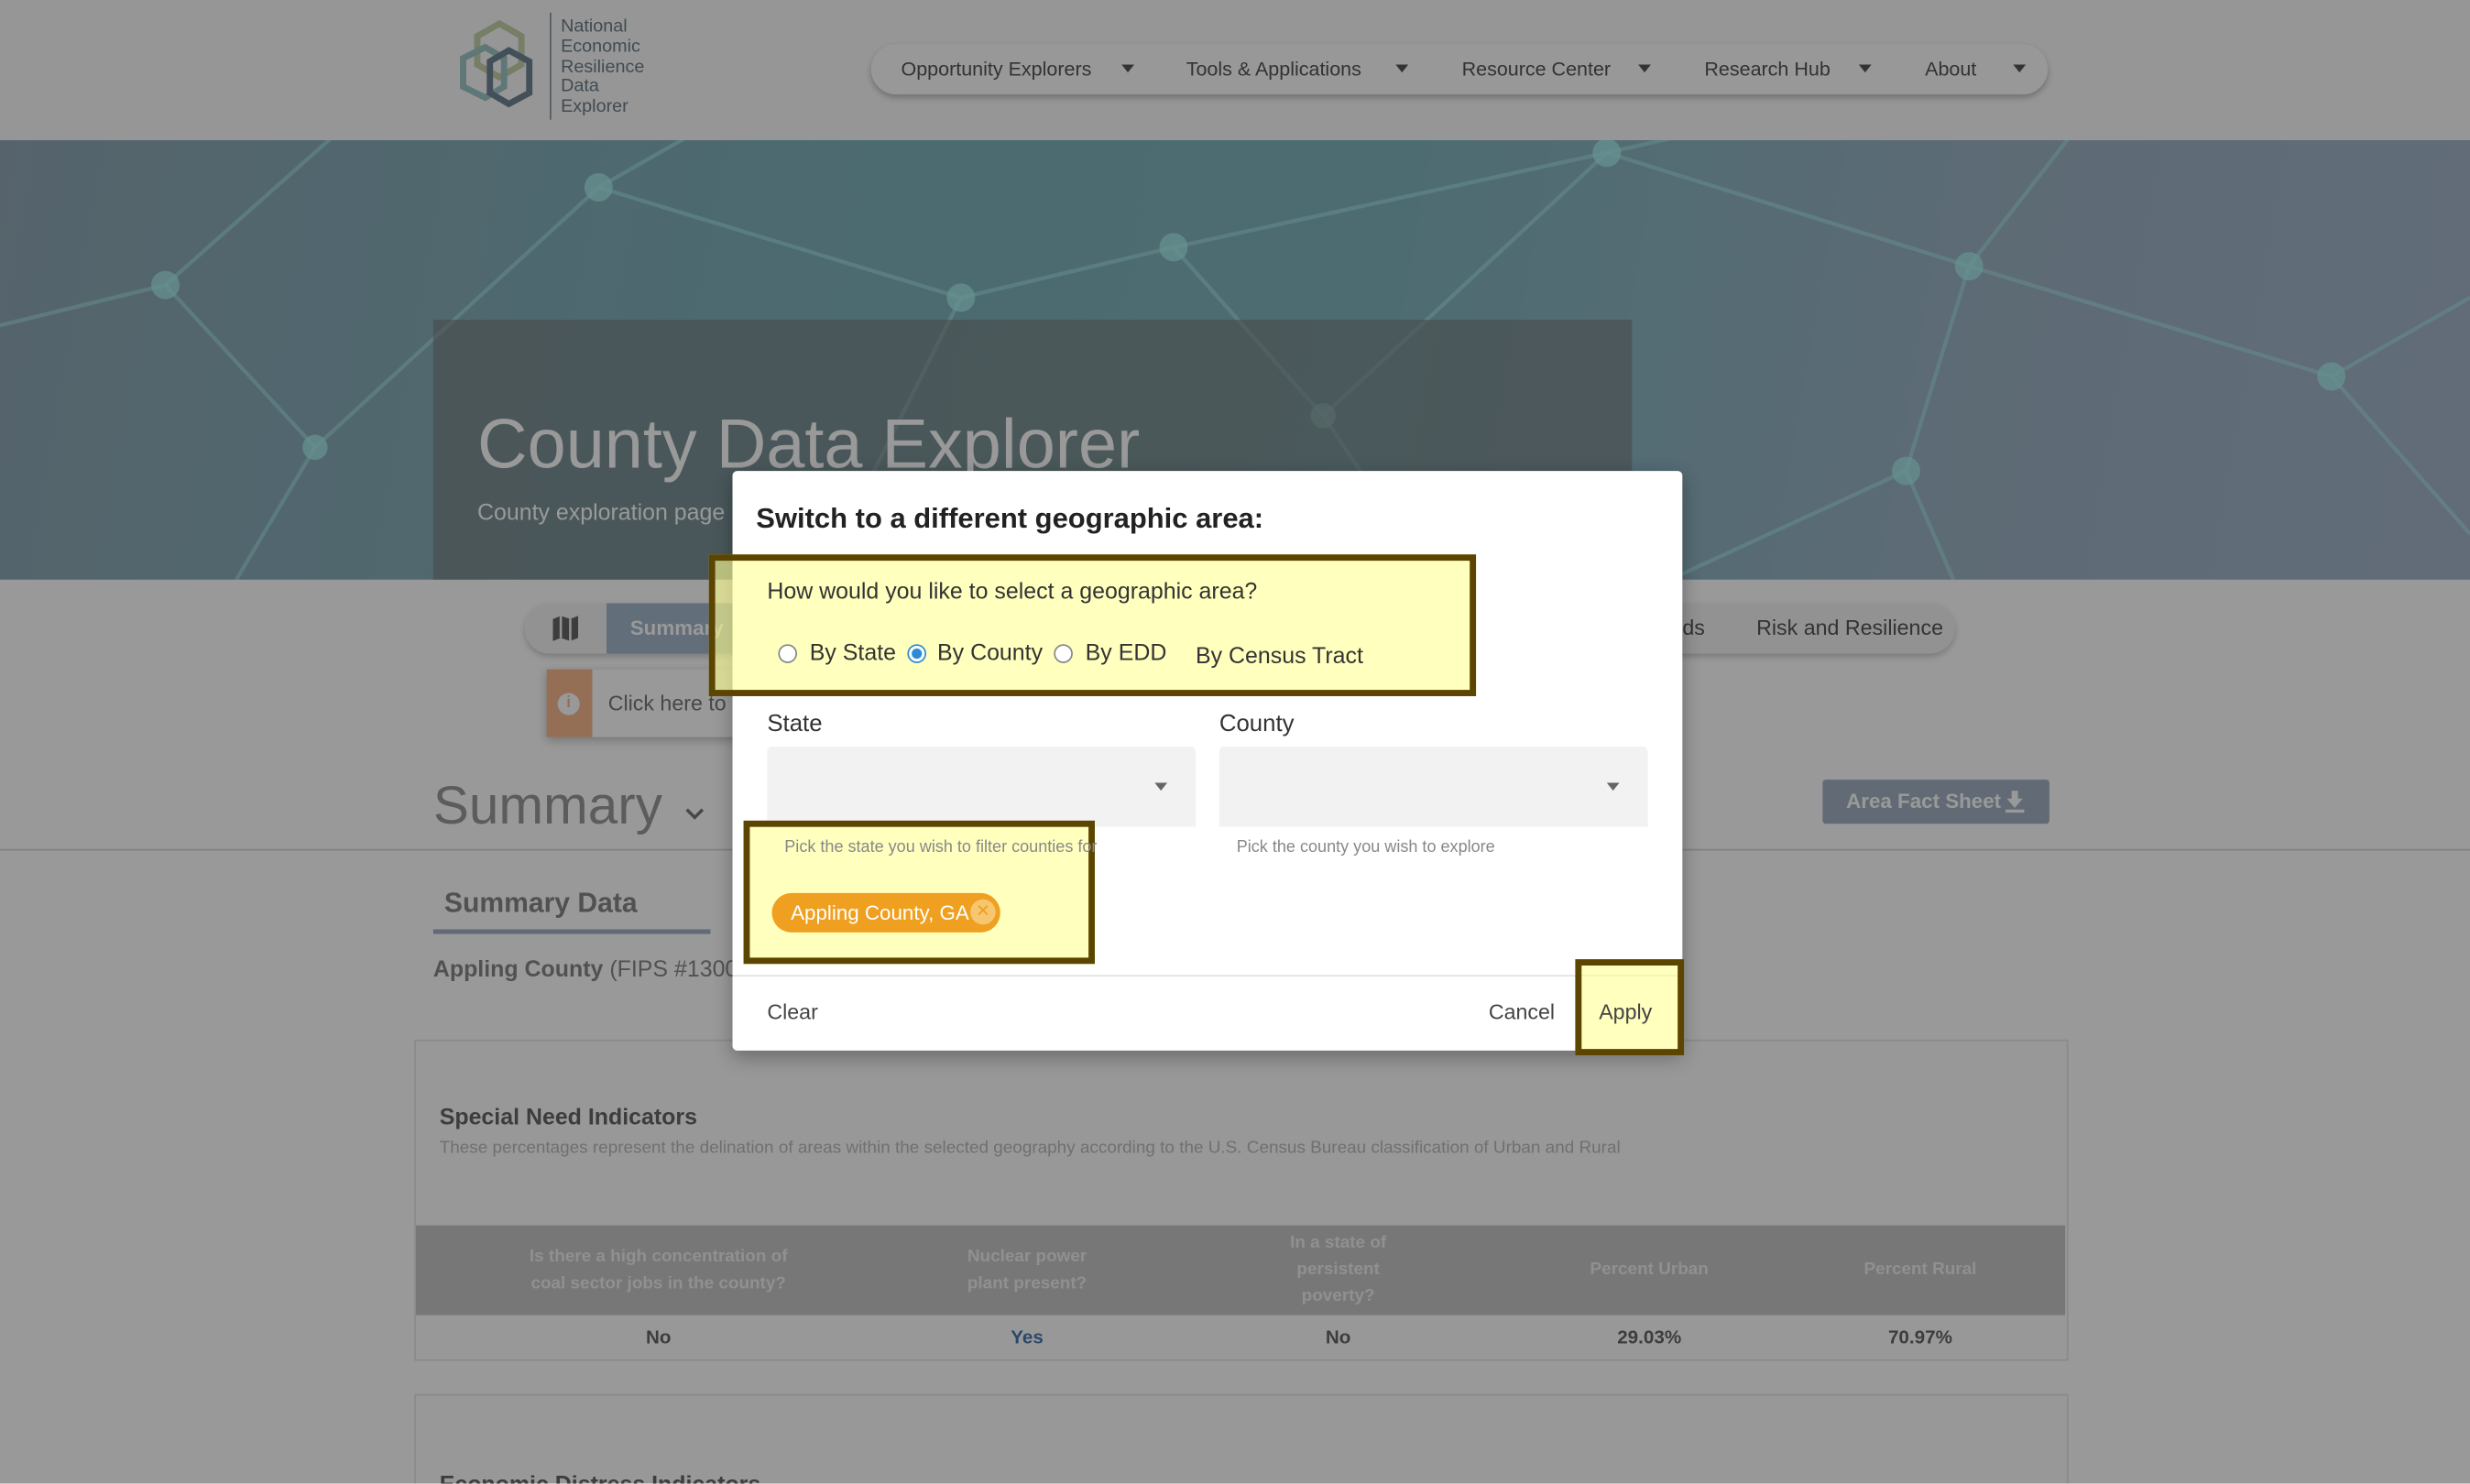  What do you see at coordinates (1522, 1012) in the screenshot?
I see `cancel-button: Cancel` at bounding box center [1522, 1012].